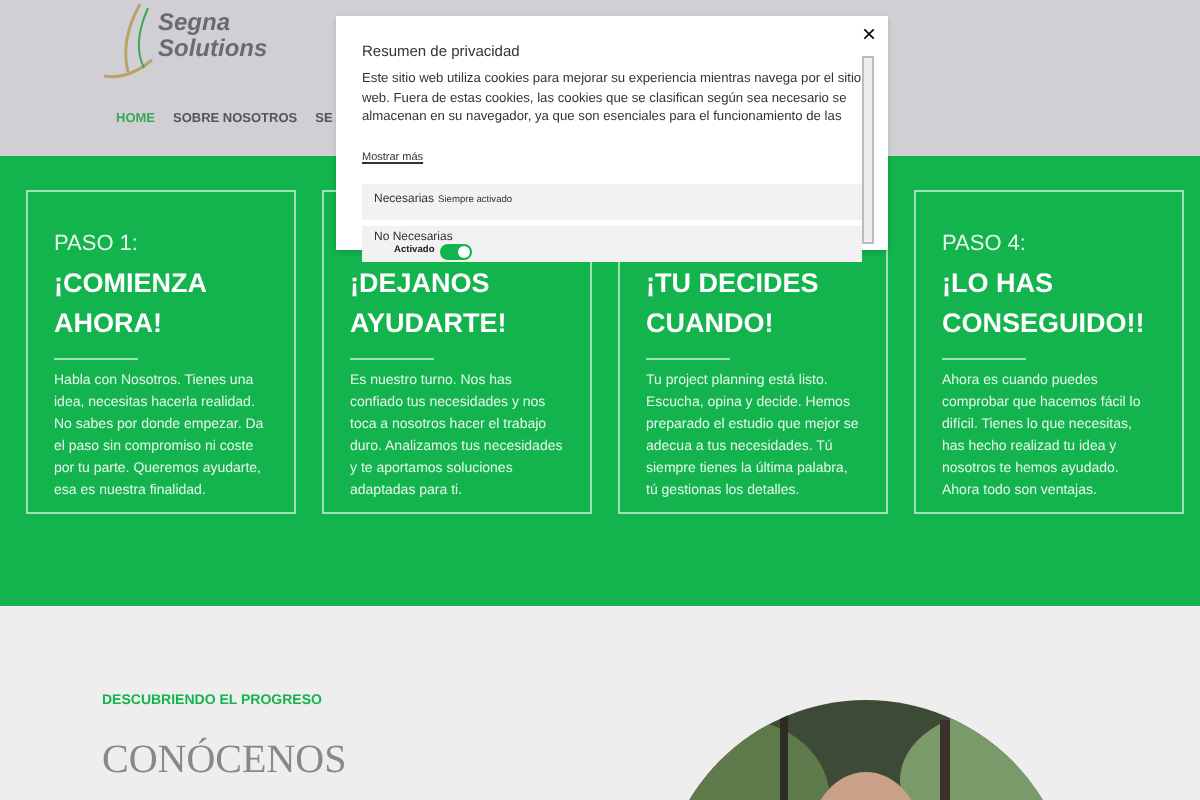 The width and height of the screenshot is (1200, 800). What do you see at coordinates (97, 245) in the screenshot?
I see `step-label: PASO 1:` at bounding box center [97, 245].